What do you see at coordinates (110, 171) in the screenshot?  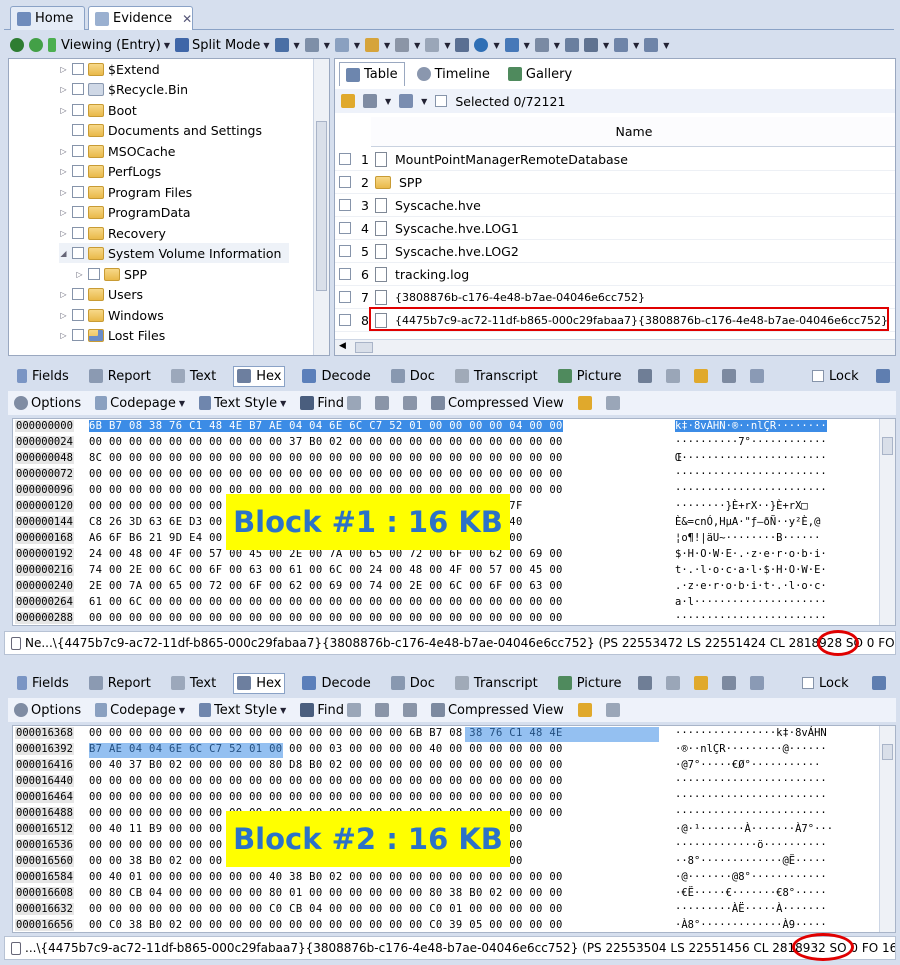 I see `tree-item: ▷ PerfLogs` at bounding box center [110, 171].